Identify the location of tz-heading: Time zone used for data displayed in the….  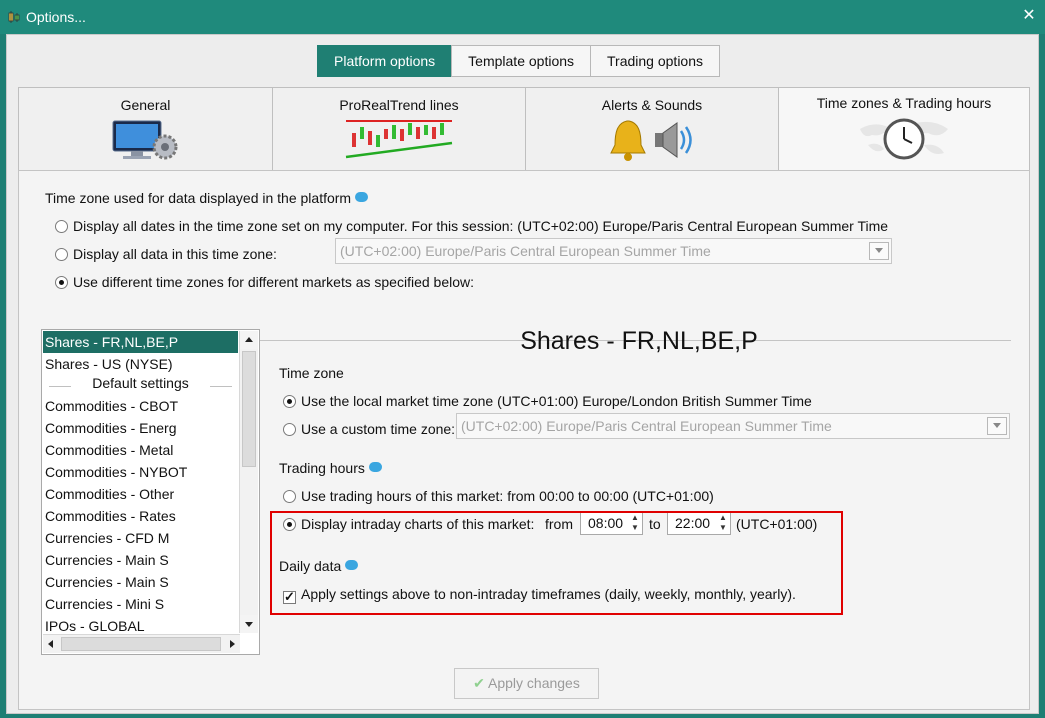
(207, 198).